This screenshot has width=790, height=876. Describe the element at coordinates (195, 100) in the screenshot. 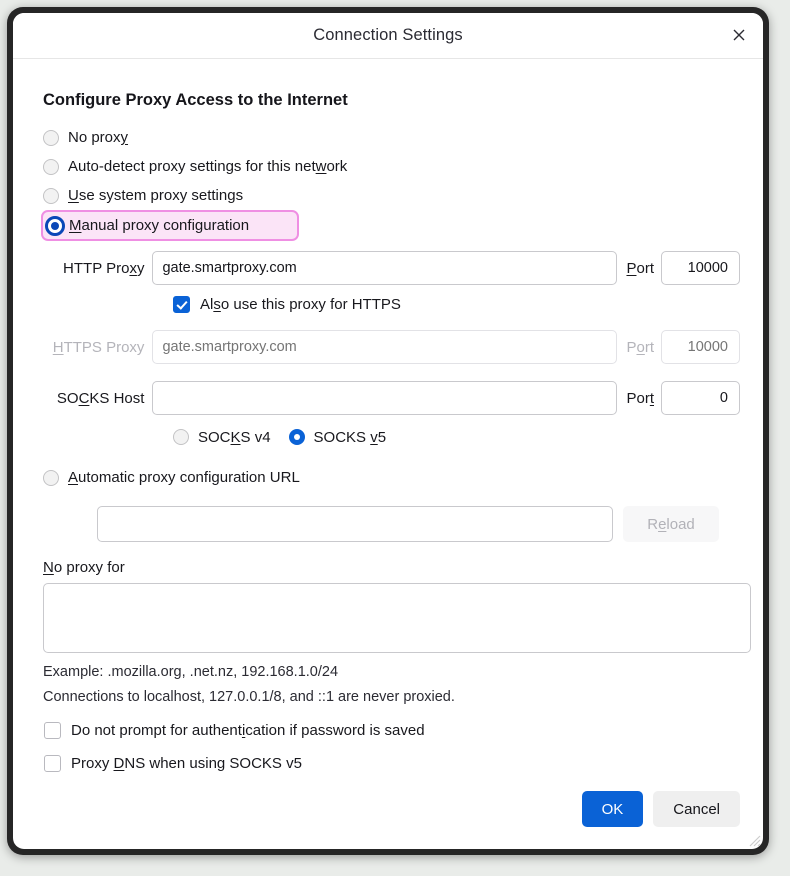

I see `page-title: Configure Proxy Access to the Internet` at that location.